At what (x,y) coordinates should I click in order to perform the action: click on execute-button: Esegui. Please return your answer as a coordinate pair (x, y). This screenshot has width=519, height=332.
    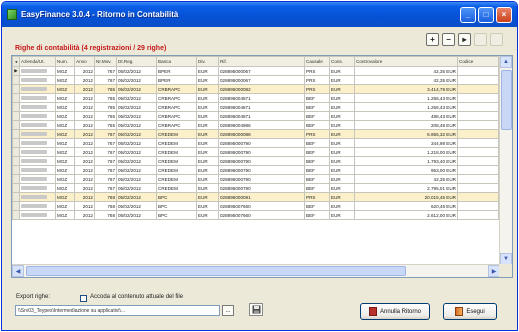
    Looking at the image, I should click on (470, 311).